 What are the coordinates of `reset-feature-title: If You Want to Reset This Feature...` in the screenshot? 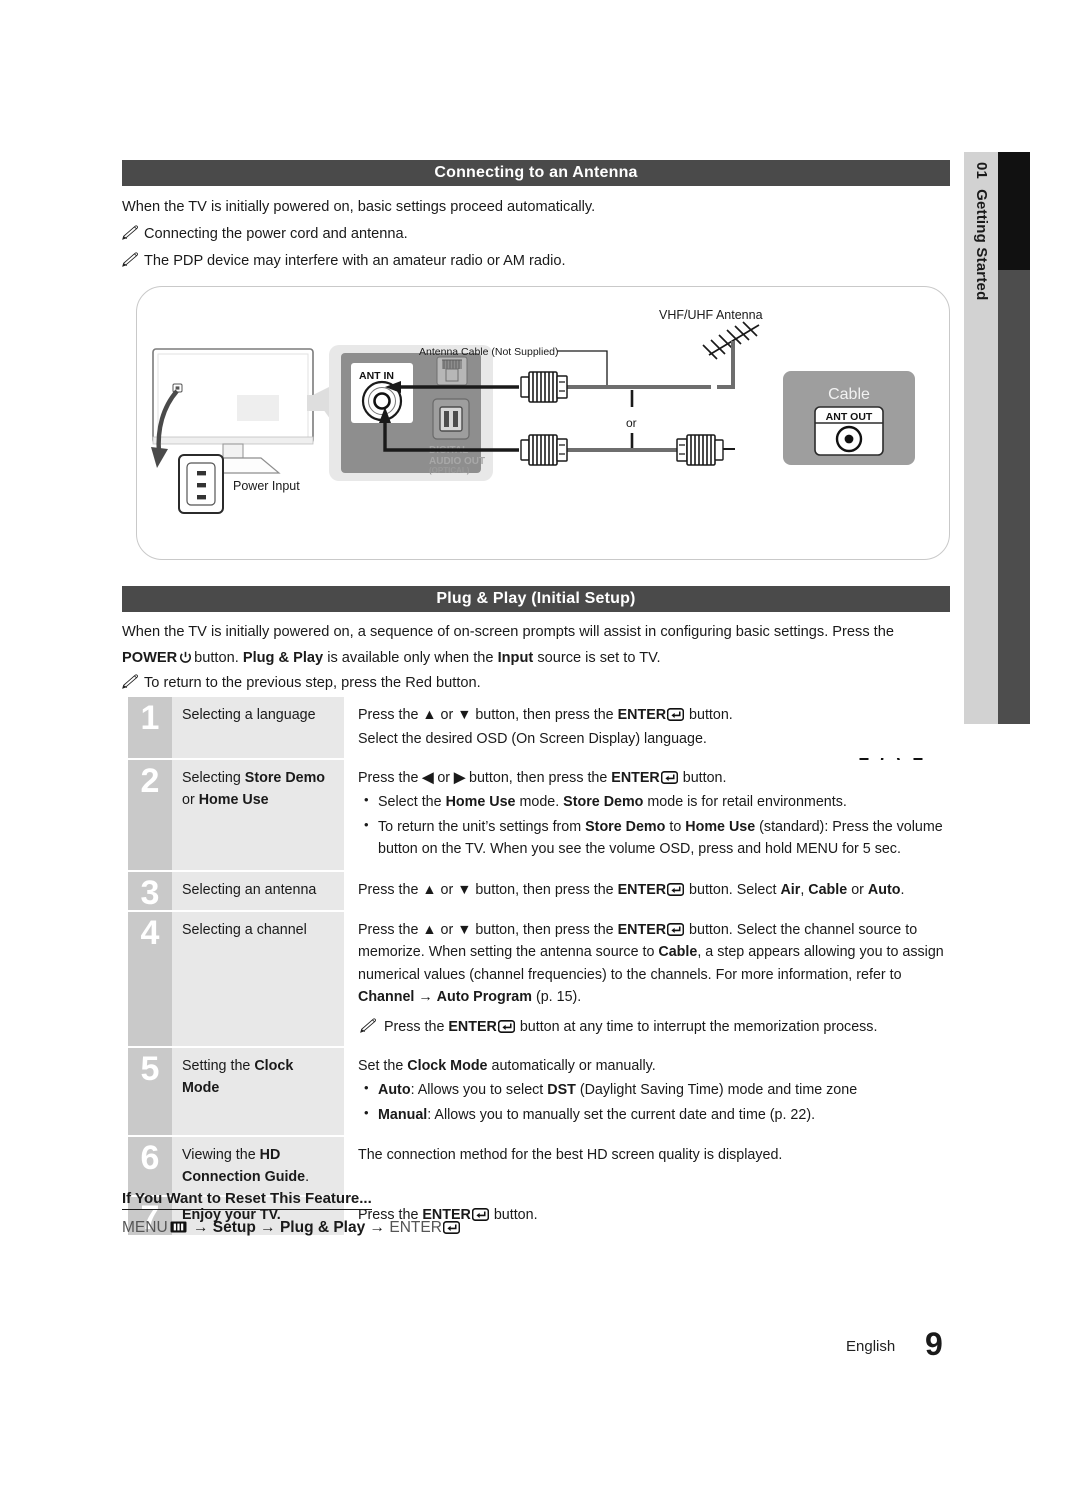 It's located at (247, 1200).